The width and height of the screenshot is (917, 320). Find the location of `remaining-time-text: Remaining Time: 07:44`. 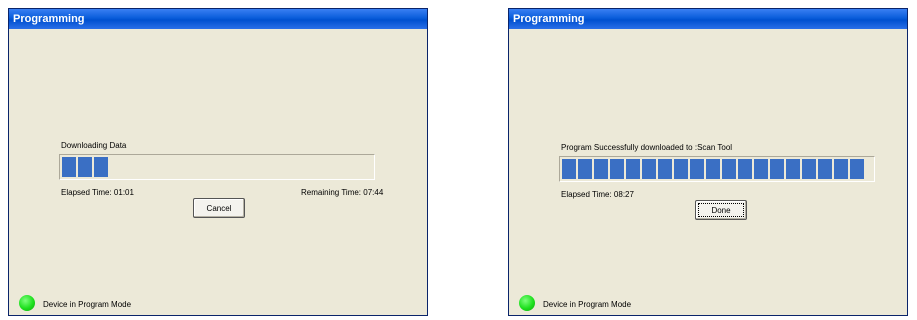

remaining-time-text: Remaining Time: 07:44 is located at coordinates (342, 192).